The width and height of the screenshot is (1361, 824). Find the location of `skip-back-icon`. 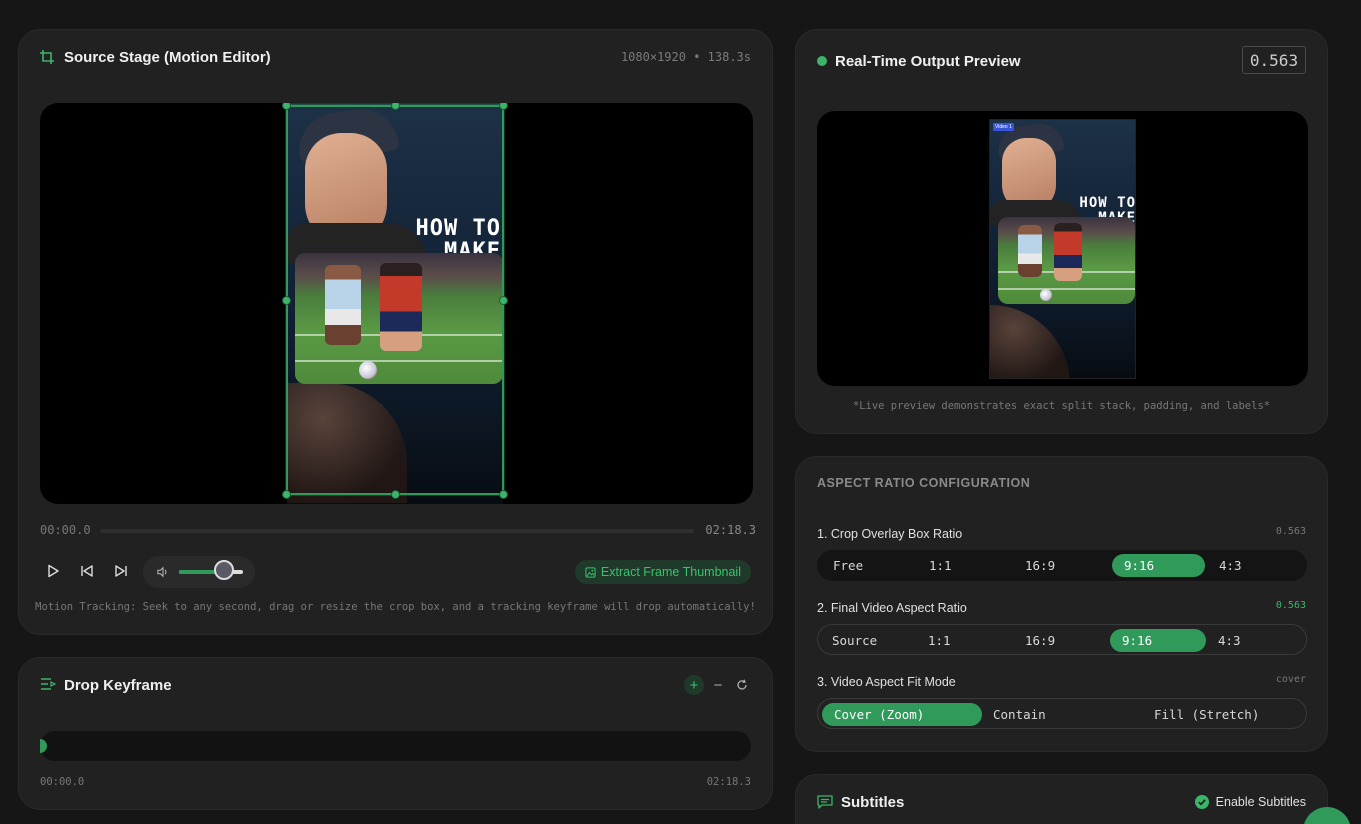

skip-back-icon is located at coordinates (87, 571).